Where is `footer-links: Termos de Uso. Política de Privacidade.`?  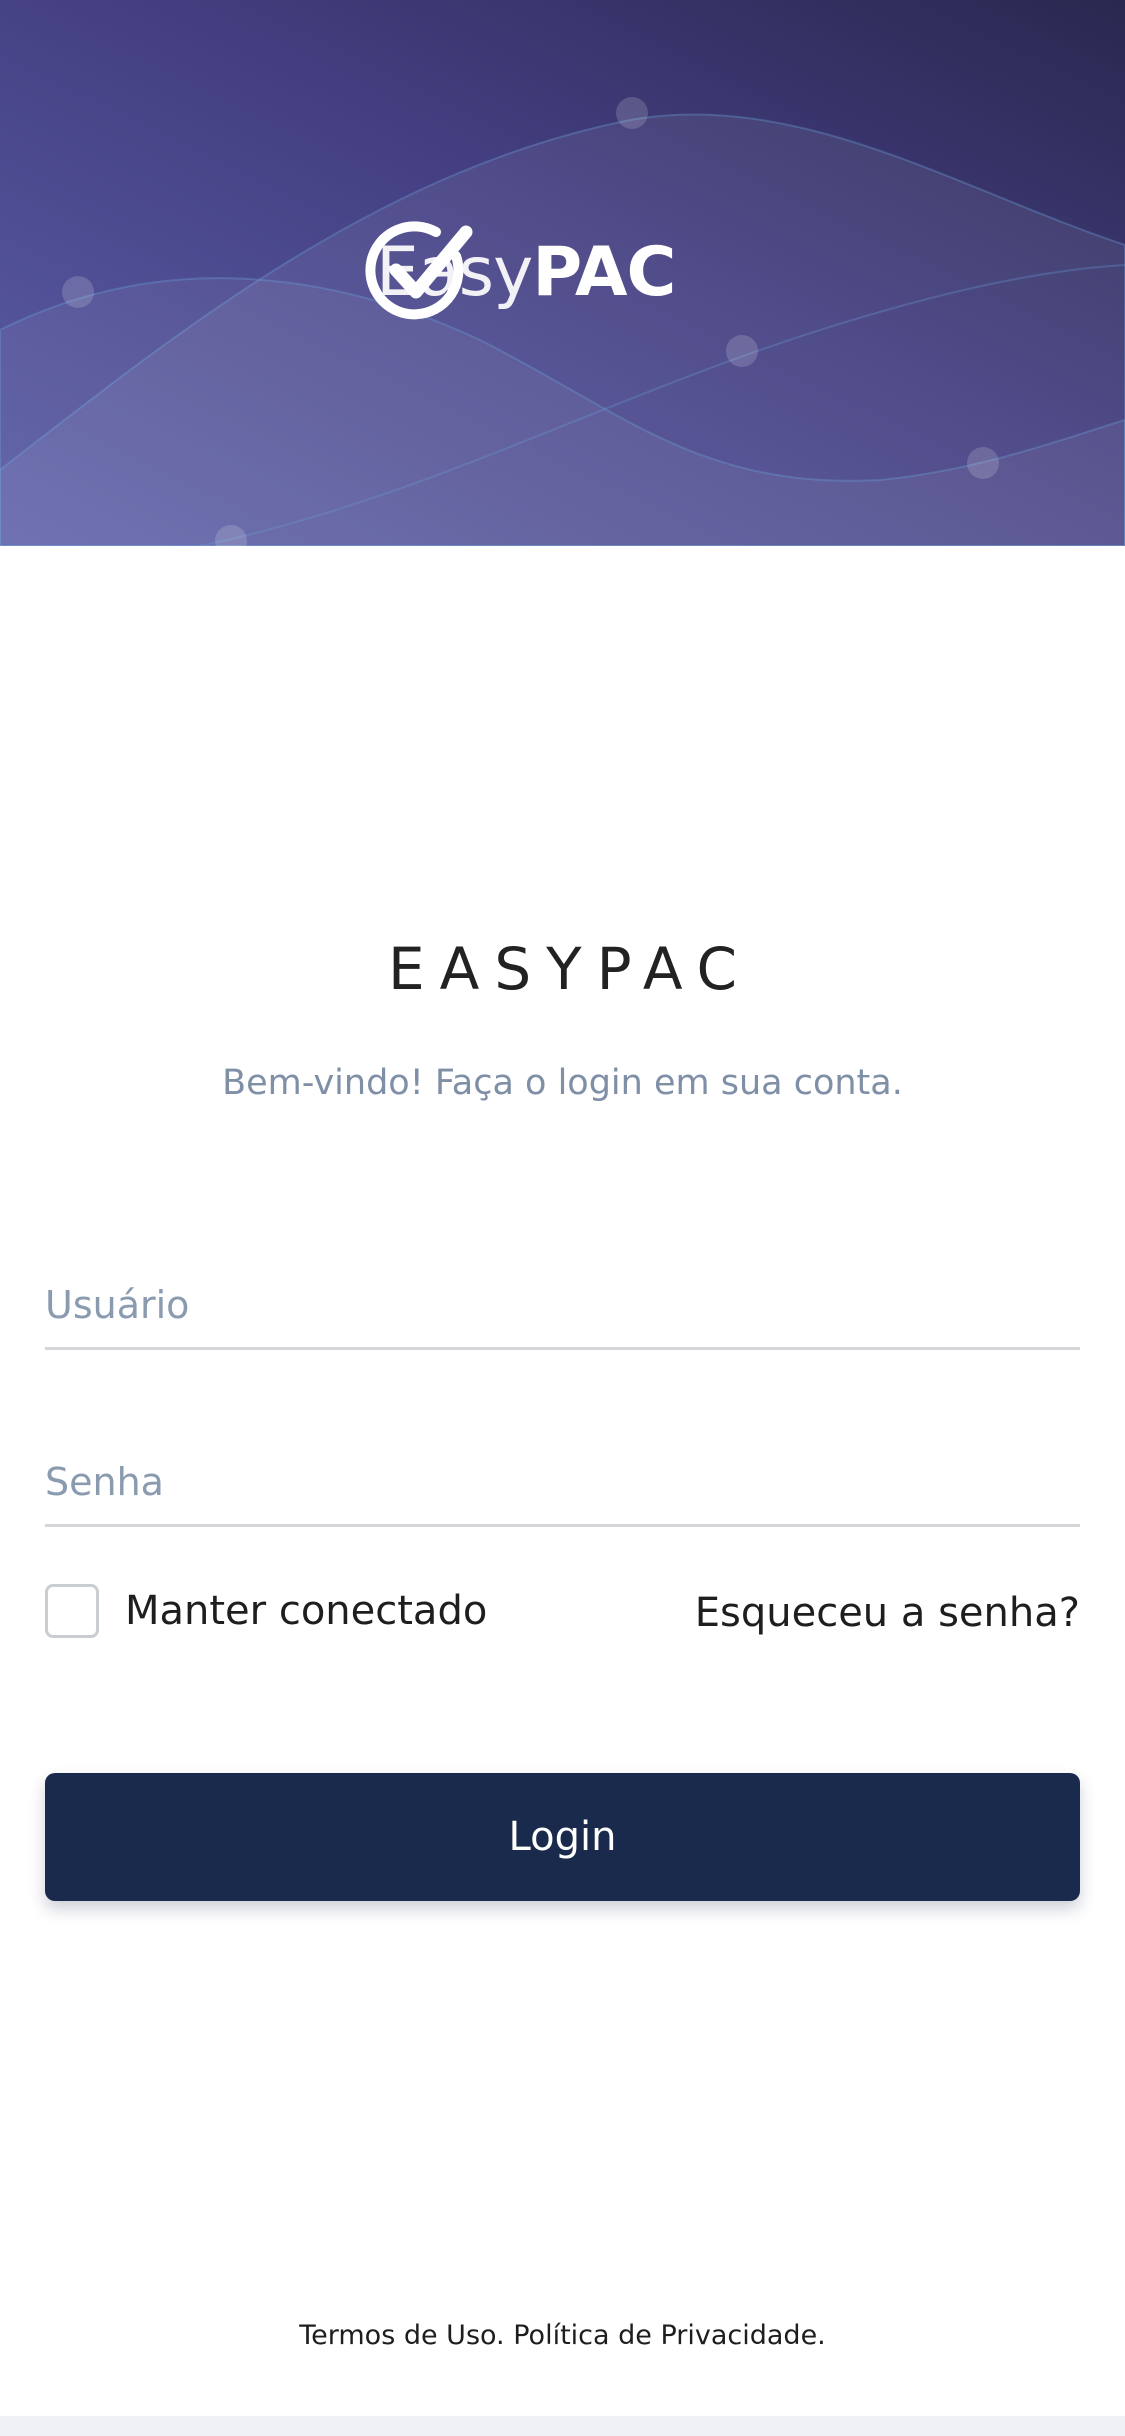 footer-links: Termos de Uso. Política de Privacidade. is located at coordinates (562, 2335).